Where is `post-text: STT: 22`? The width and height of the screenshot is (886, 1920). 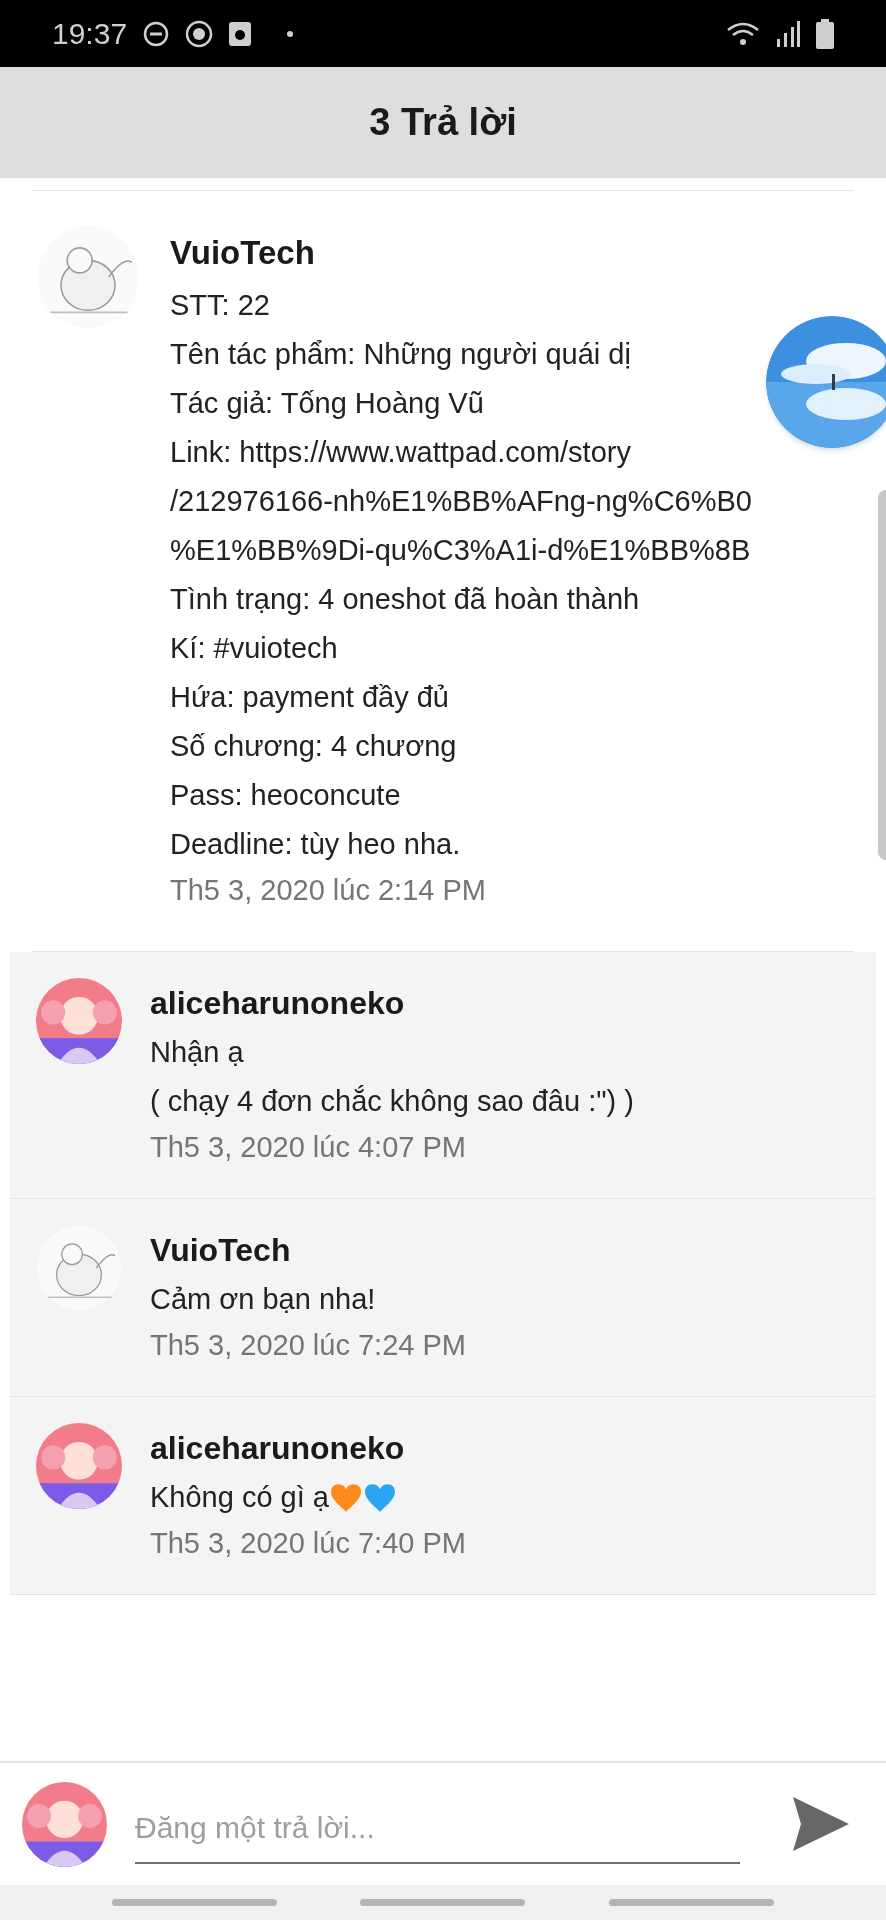
post-text: STT: 22 is located at coordinates (220, 305).